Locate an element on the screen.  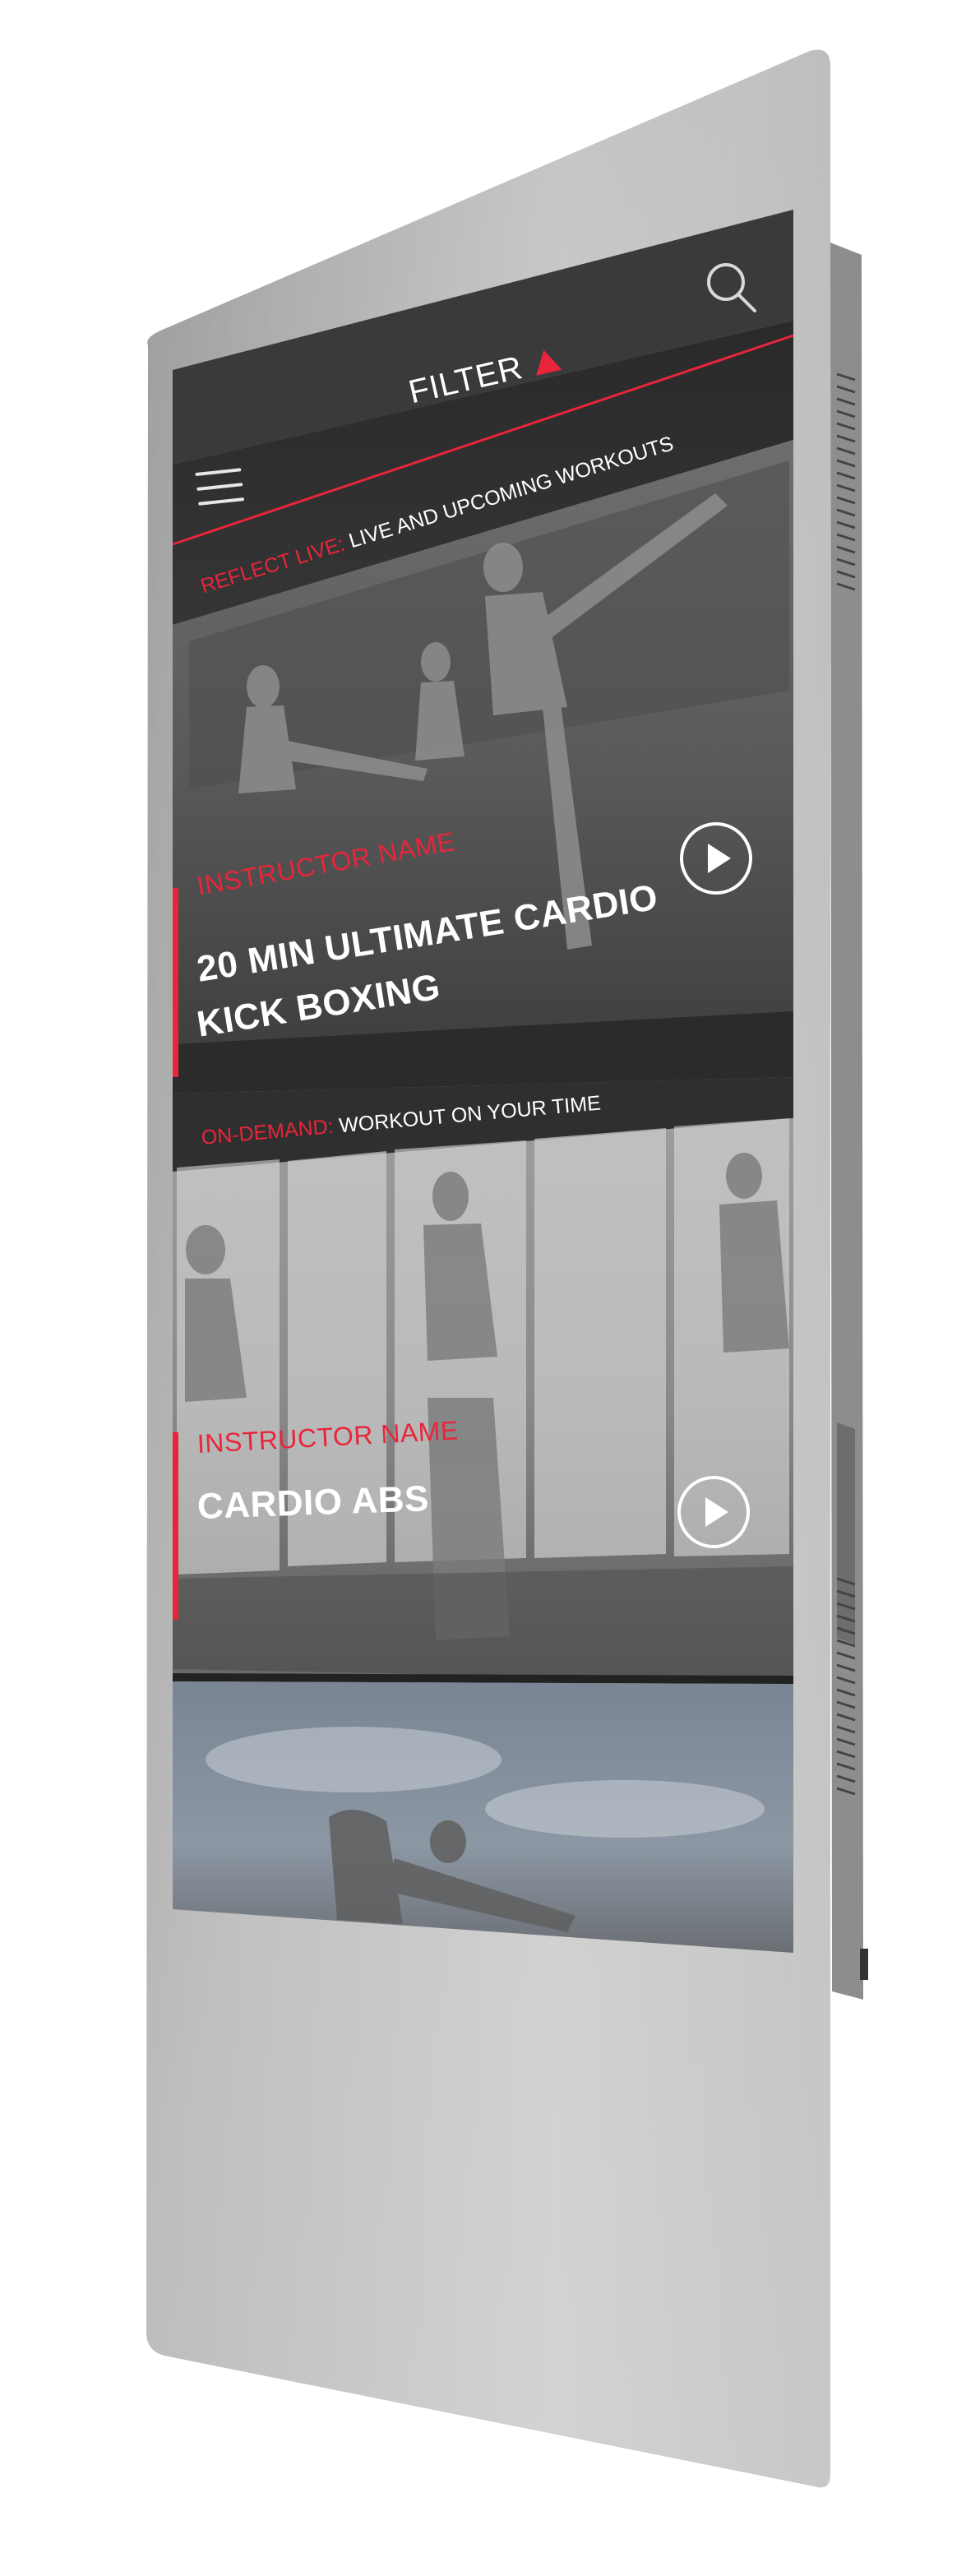
search-button is located at coordinates (731, 288).